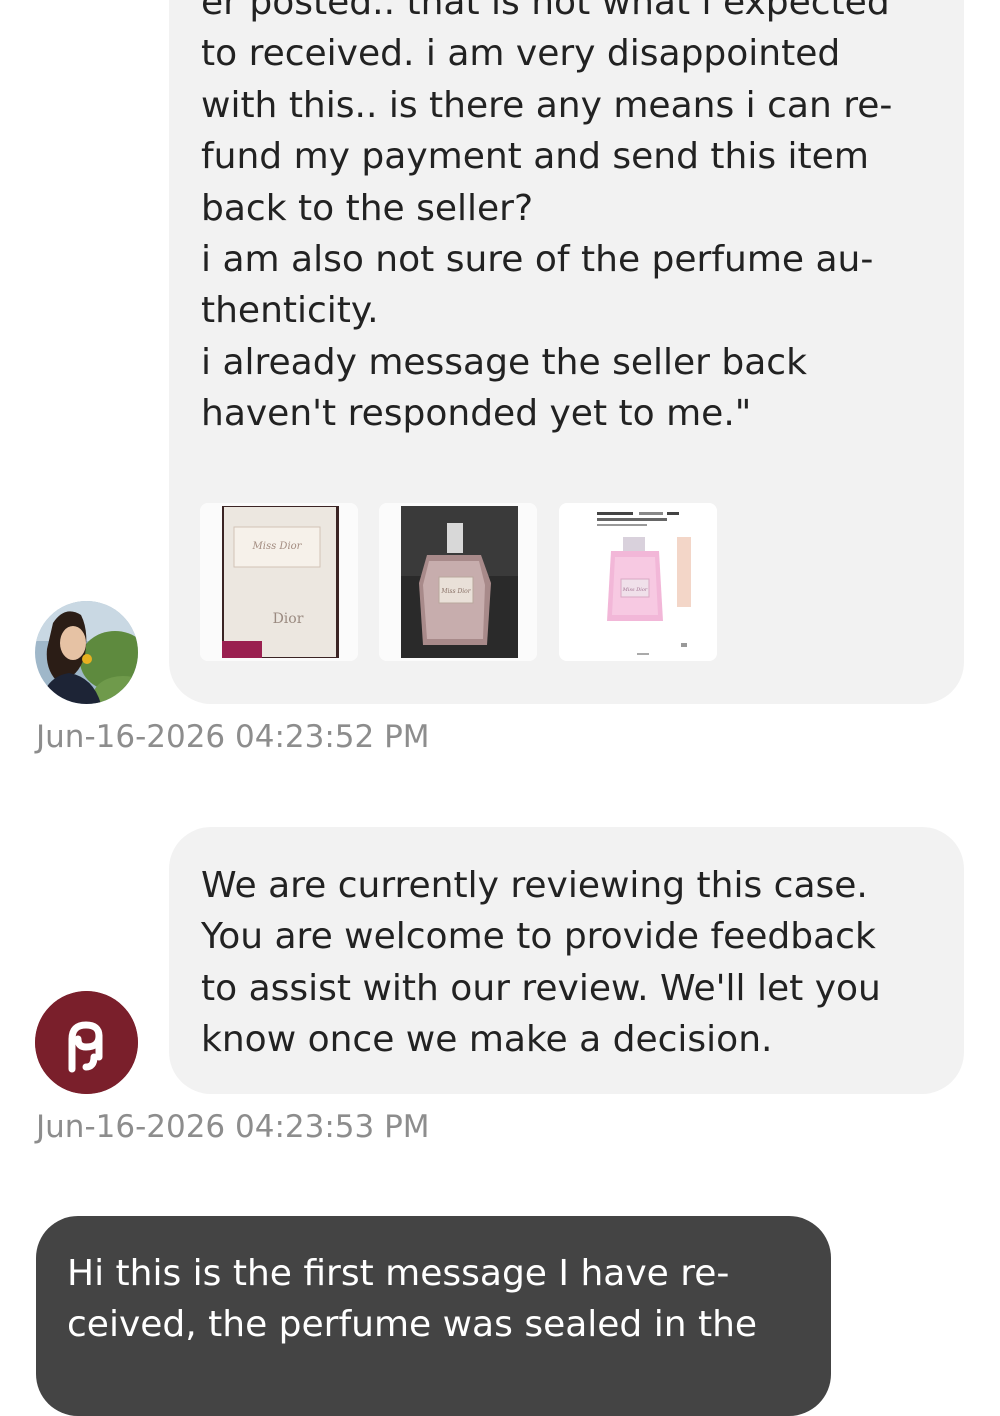  Describe the element at coordinates (233, 737) in the screenshot. I see `message-timestamp: Jun-16-2026 04:23:52 PM` at that location.